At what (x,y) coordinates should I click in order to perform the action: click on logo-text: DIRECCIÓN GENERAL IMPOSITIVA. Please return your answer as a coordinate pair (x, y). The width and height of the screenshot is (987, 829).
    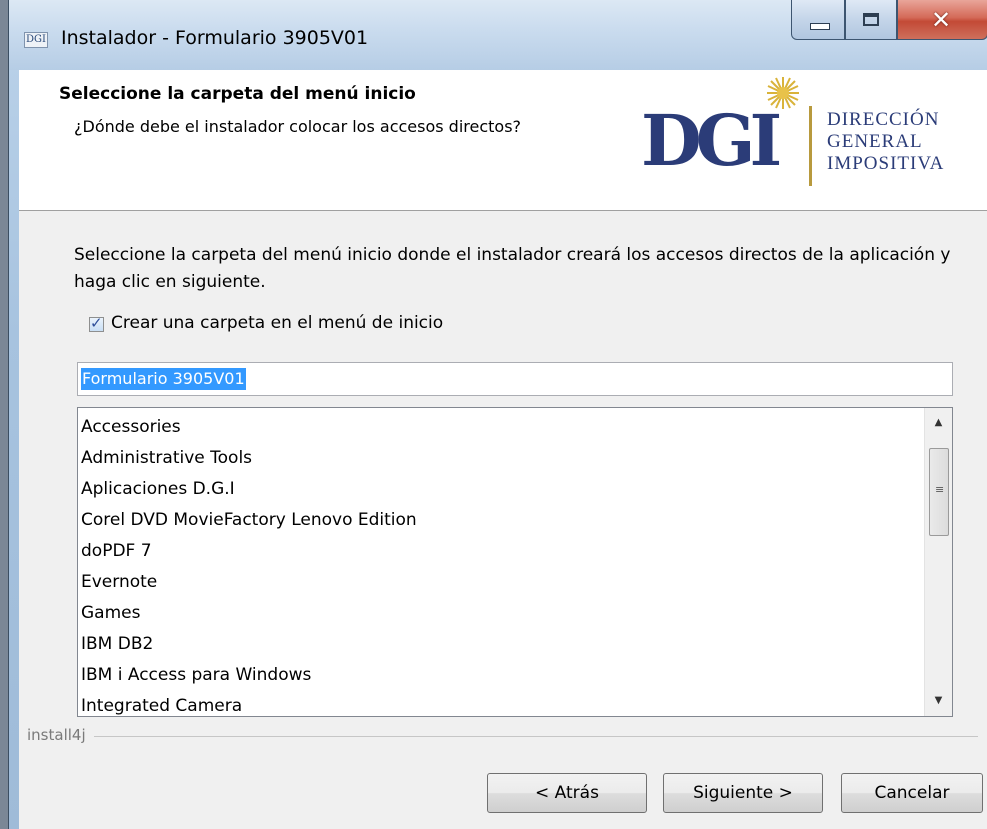
    Looking at the image, I should click on (885, 142).